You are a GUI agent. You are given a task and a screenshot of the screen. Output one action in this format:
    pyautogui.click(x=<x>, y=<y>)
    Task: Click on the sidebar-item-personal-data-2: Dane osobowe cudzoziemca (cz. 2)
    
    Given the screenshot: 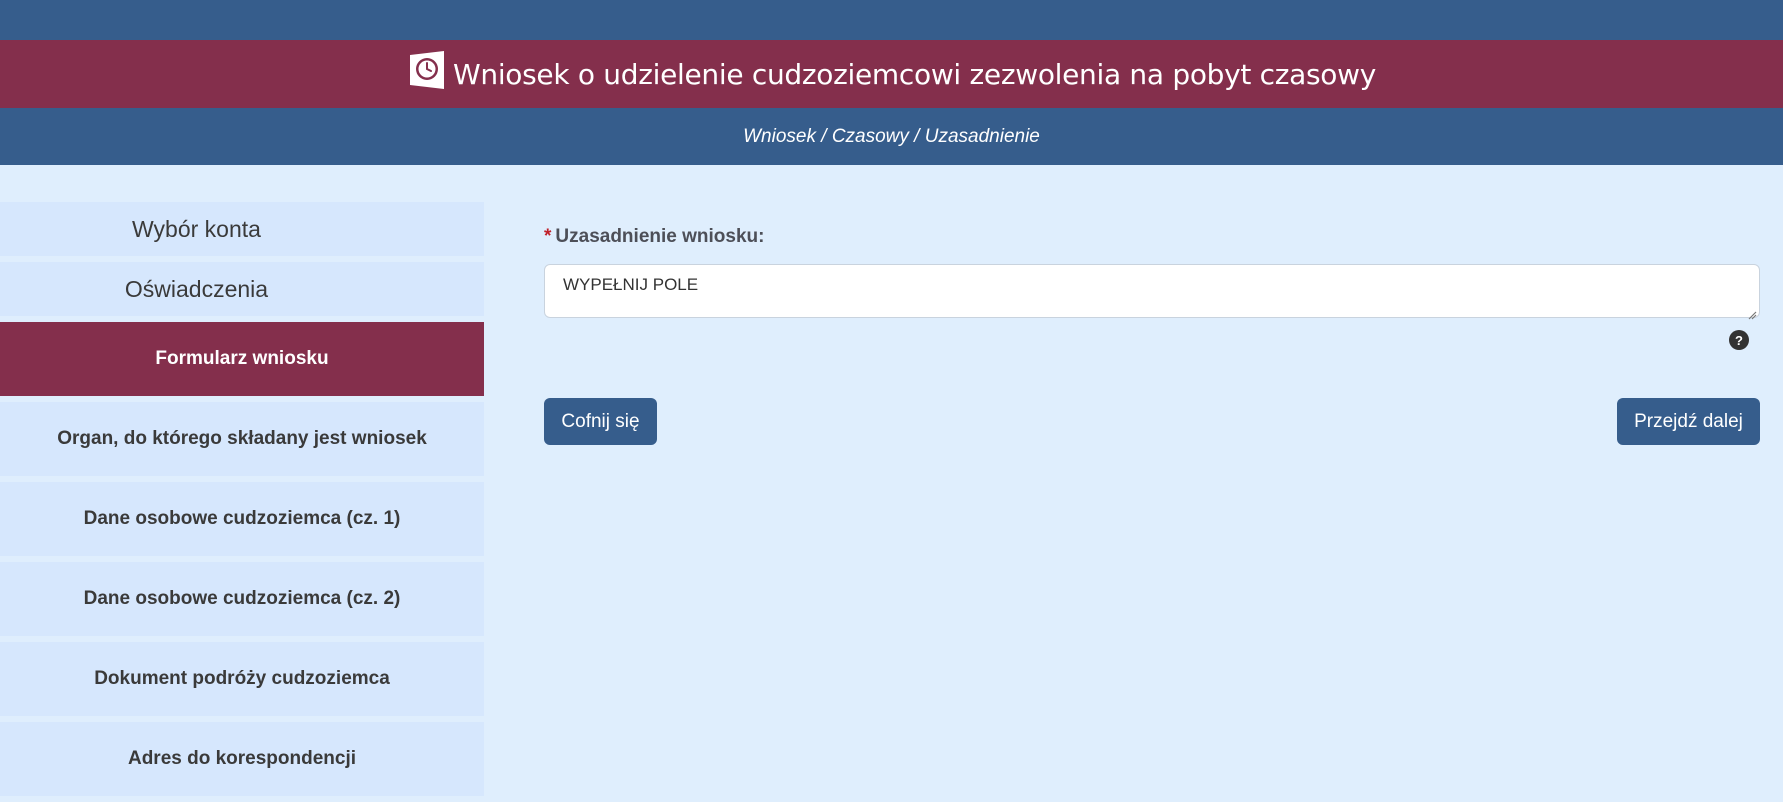 What is the action you would take?
    pyautogui.click(x=242, y=599)
    